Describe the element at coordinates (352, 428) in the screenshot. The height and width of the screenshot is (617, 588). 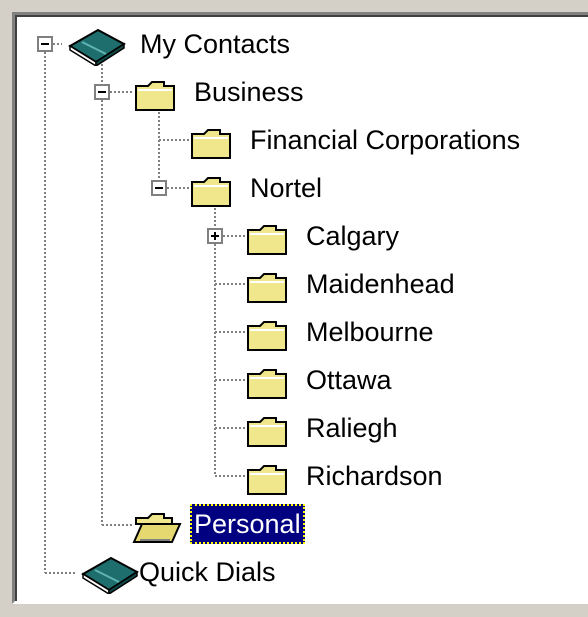
I see `tree-node-label: Raliegh` at that location.